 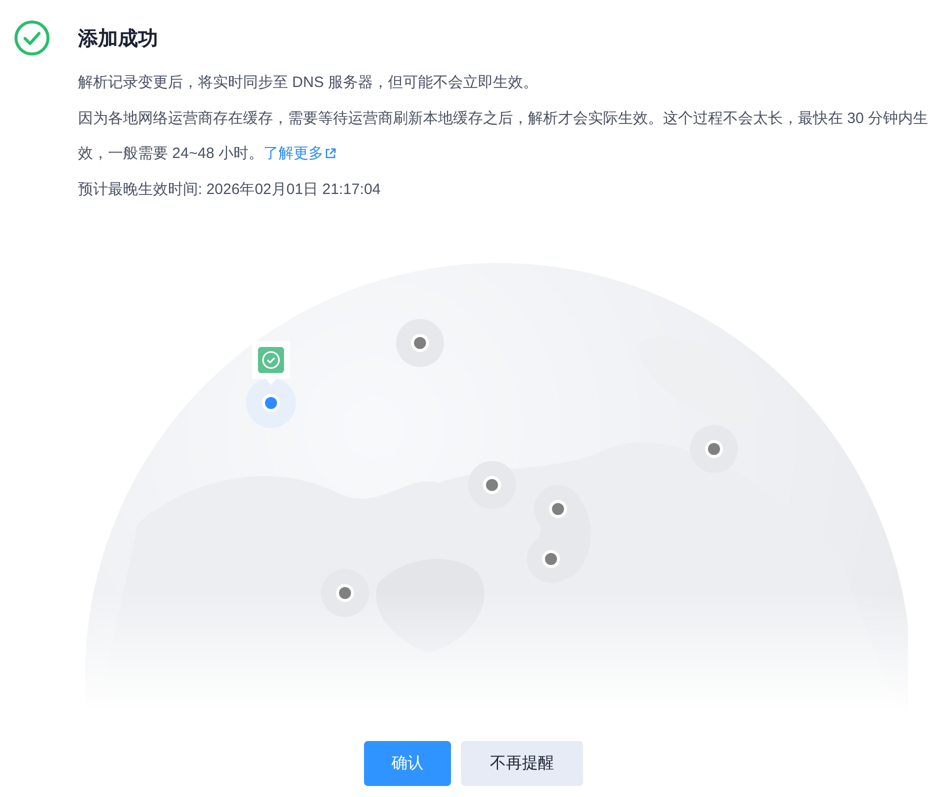 I want to click on success-icon, so click(x=32, y=38).